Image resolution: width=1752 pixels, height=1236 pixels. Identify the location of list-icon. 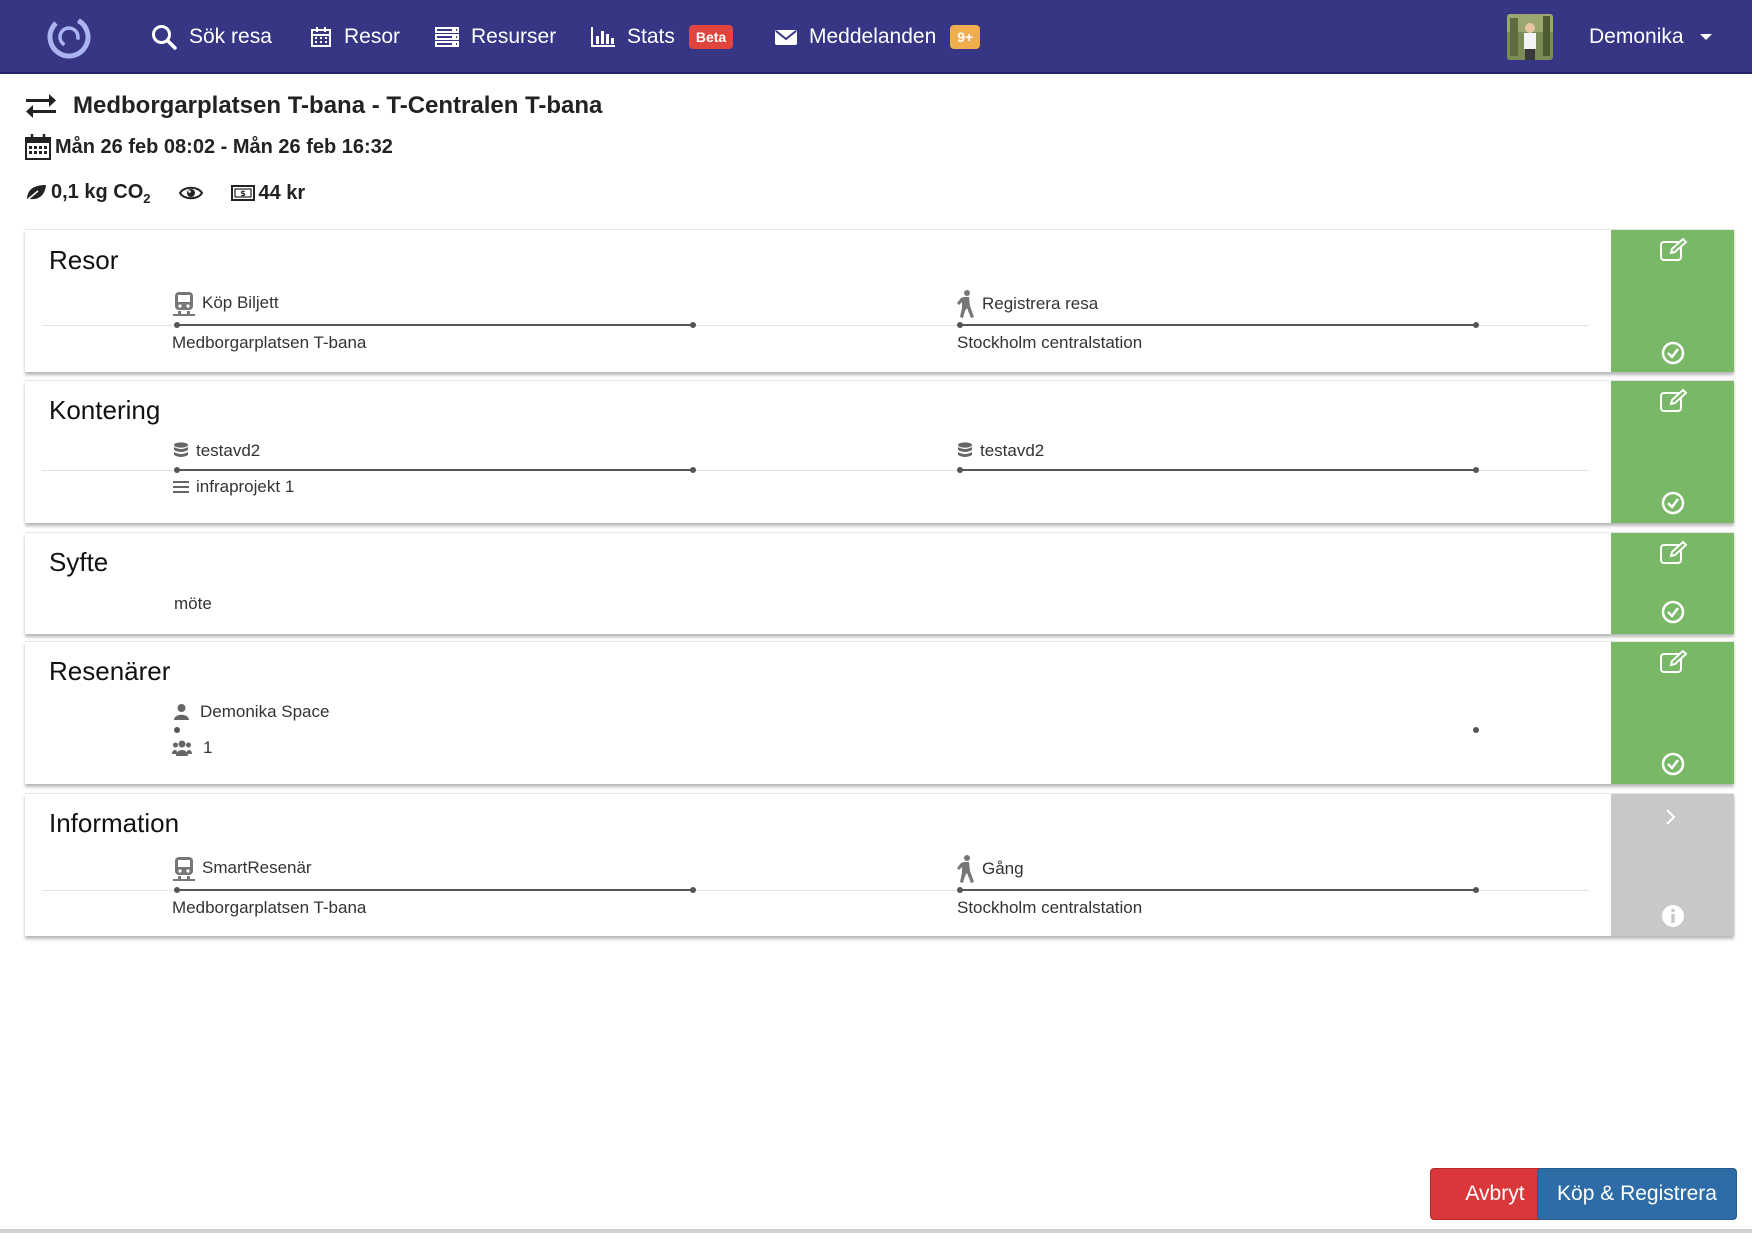
(181, 487).